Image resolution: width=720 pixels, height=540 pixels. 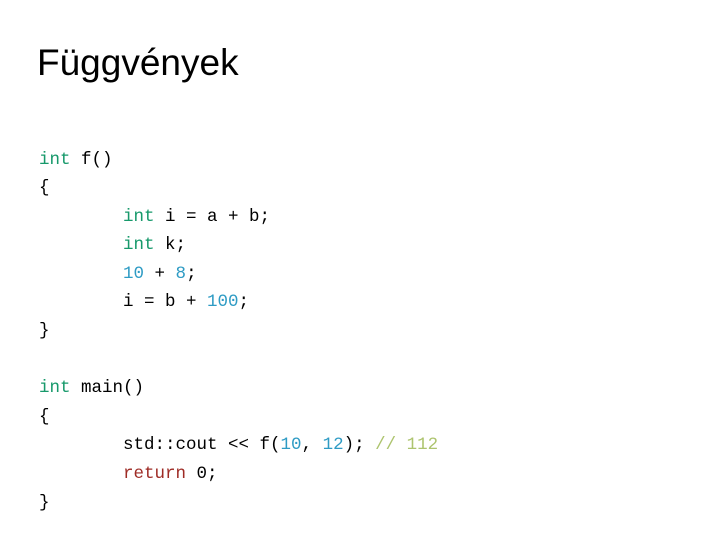 What do you see at coordinates (212, 216) in the screenshot?
I see `code-token-plain: i = a + b;` at bounding box center [212, 216].